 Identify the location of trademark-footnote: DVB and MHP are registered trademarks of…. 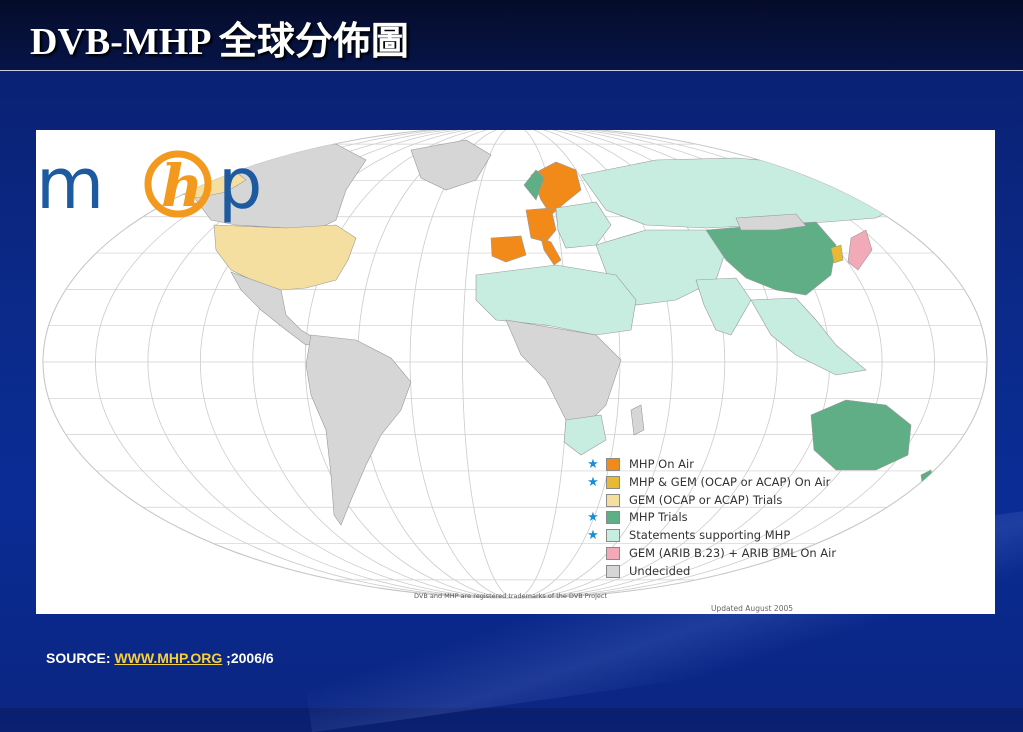
(511, 596).